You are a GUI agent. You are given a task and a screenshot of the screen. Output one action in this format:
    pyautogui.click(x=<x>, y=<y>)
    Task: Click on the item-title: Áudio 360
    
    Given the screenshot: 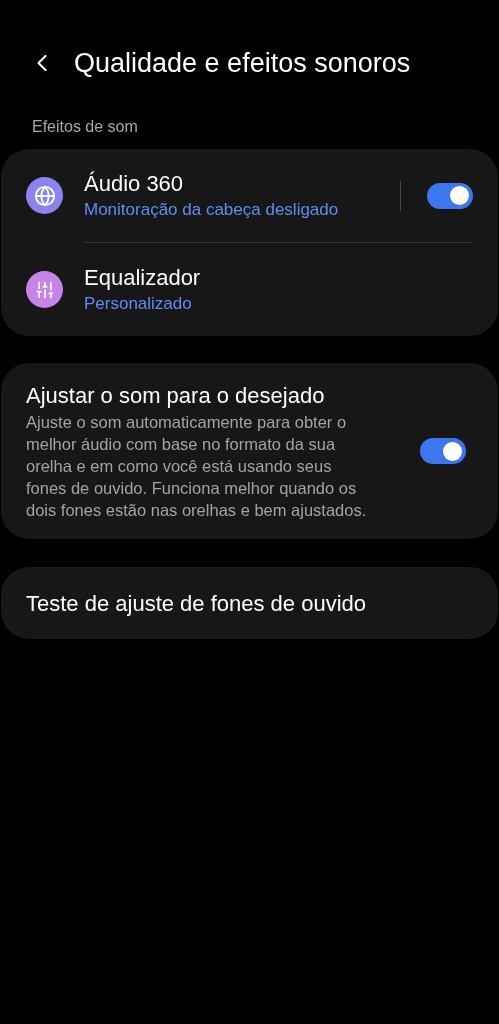 What is the action you would take?
    pyautogui.click(x=134, y=183)
    